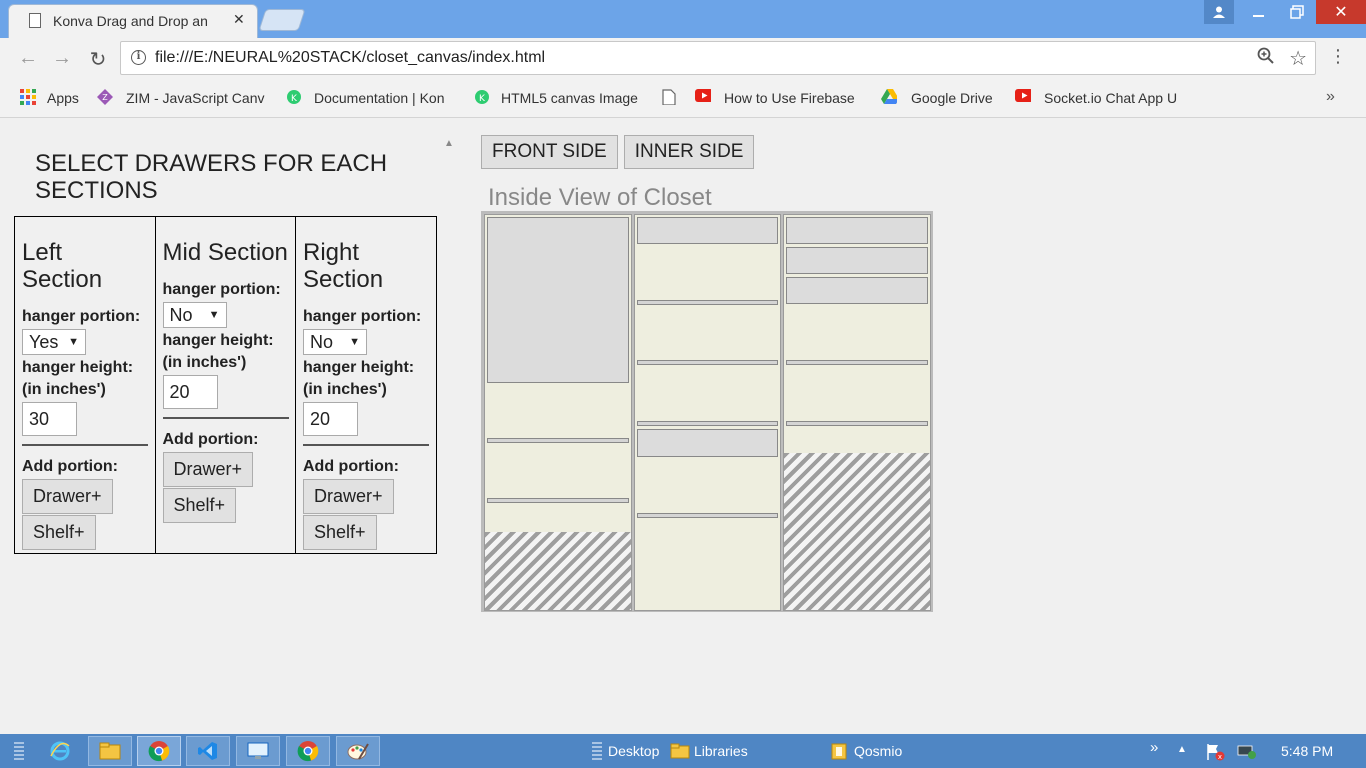 This screenshot has width=1366, height=768. What do you see at coordinates (19, 751) in the screenshot?
I see `taskbar-grip` at bounding box center [19, 751].